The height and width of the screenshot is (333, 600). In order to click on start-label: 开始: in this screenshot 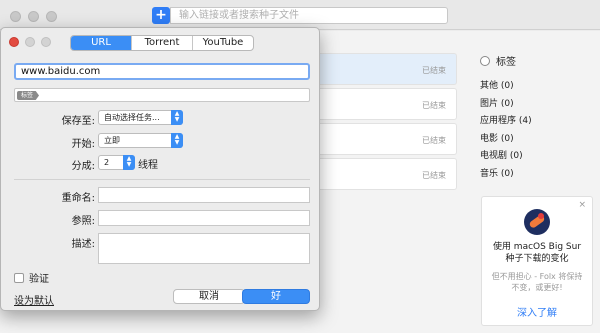, I will do `click(83, 144)`.